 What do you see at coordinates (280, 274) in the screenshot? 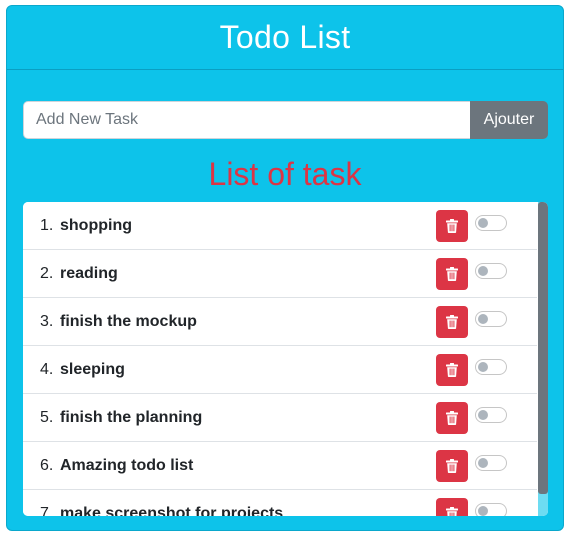
I see `task-item: 2. reading` at bounding box center [280, 274].